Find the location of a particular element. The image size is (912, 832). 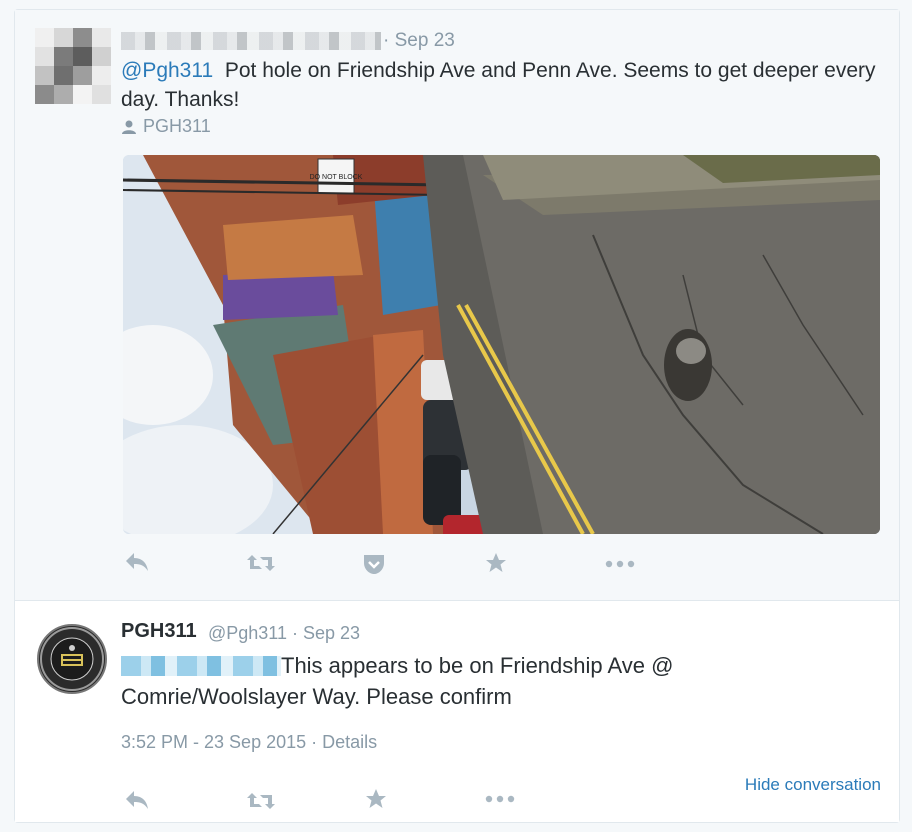

tweet-date: · Sep 23 is located at coordinates (419, 41).